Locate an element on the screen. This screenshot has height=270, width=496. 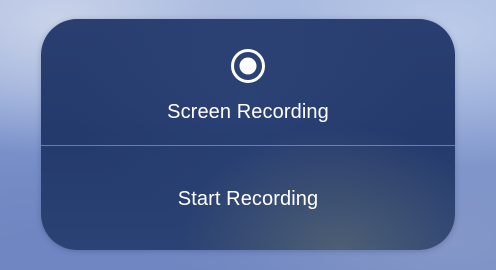
record-icon is located at coordinates (248, 66).